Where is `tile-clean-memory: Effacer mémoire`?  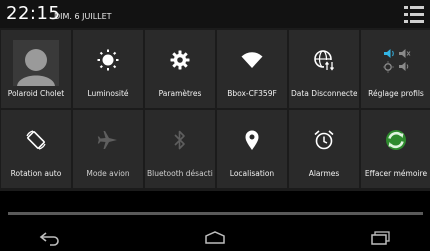 tile-clean-memory: Effacer mémoire is located at coordinates (395, 149).